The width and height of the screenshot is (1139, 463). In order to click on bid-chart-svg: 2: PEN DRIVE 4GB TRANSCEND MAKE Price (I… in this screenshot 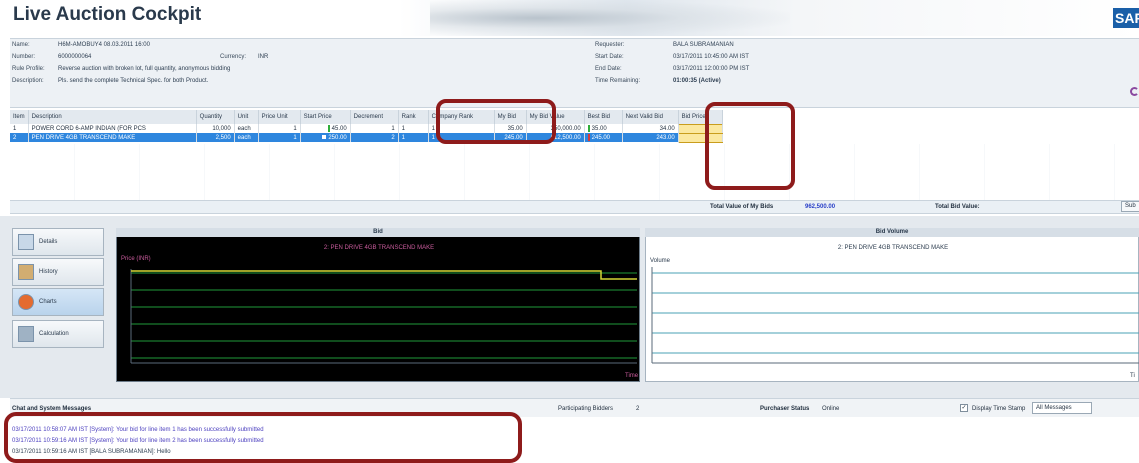, I will do `click(380, 312)`.